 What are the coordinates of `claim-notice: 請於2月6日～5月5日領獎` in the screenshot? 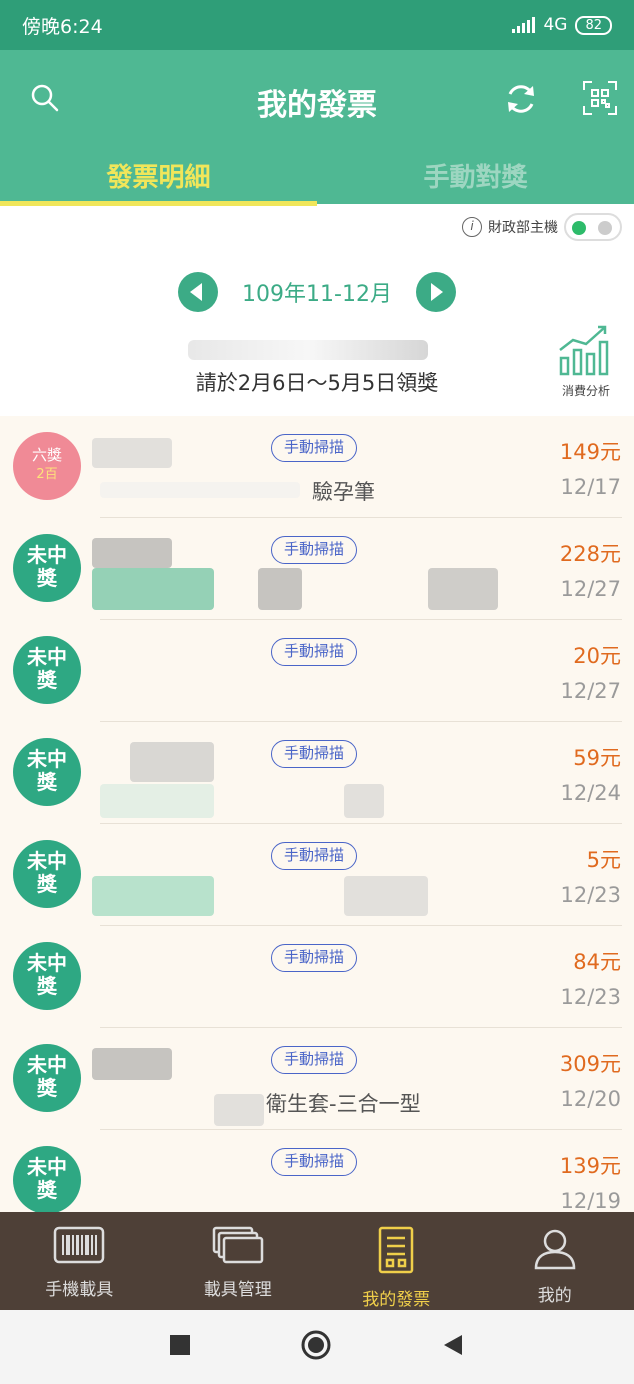 It's located at (317, 383).